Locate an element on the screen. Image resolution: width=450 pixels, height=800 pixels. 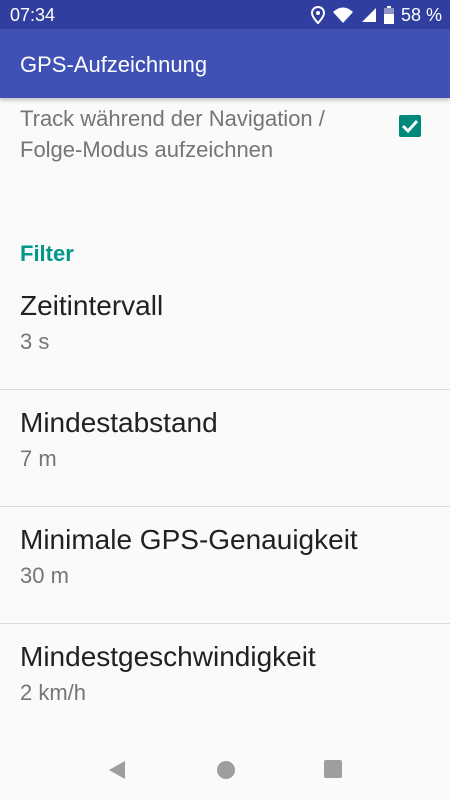
pref-mindestabstand: Mindestabstand 7 m is located at coordinates (225, 448).